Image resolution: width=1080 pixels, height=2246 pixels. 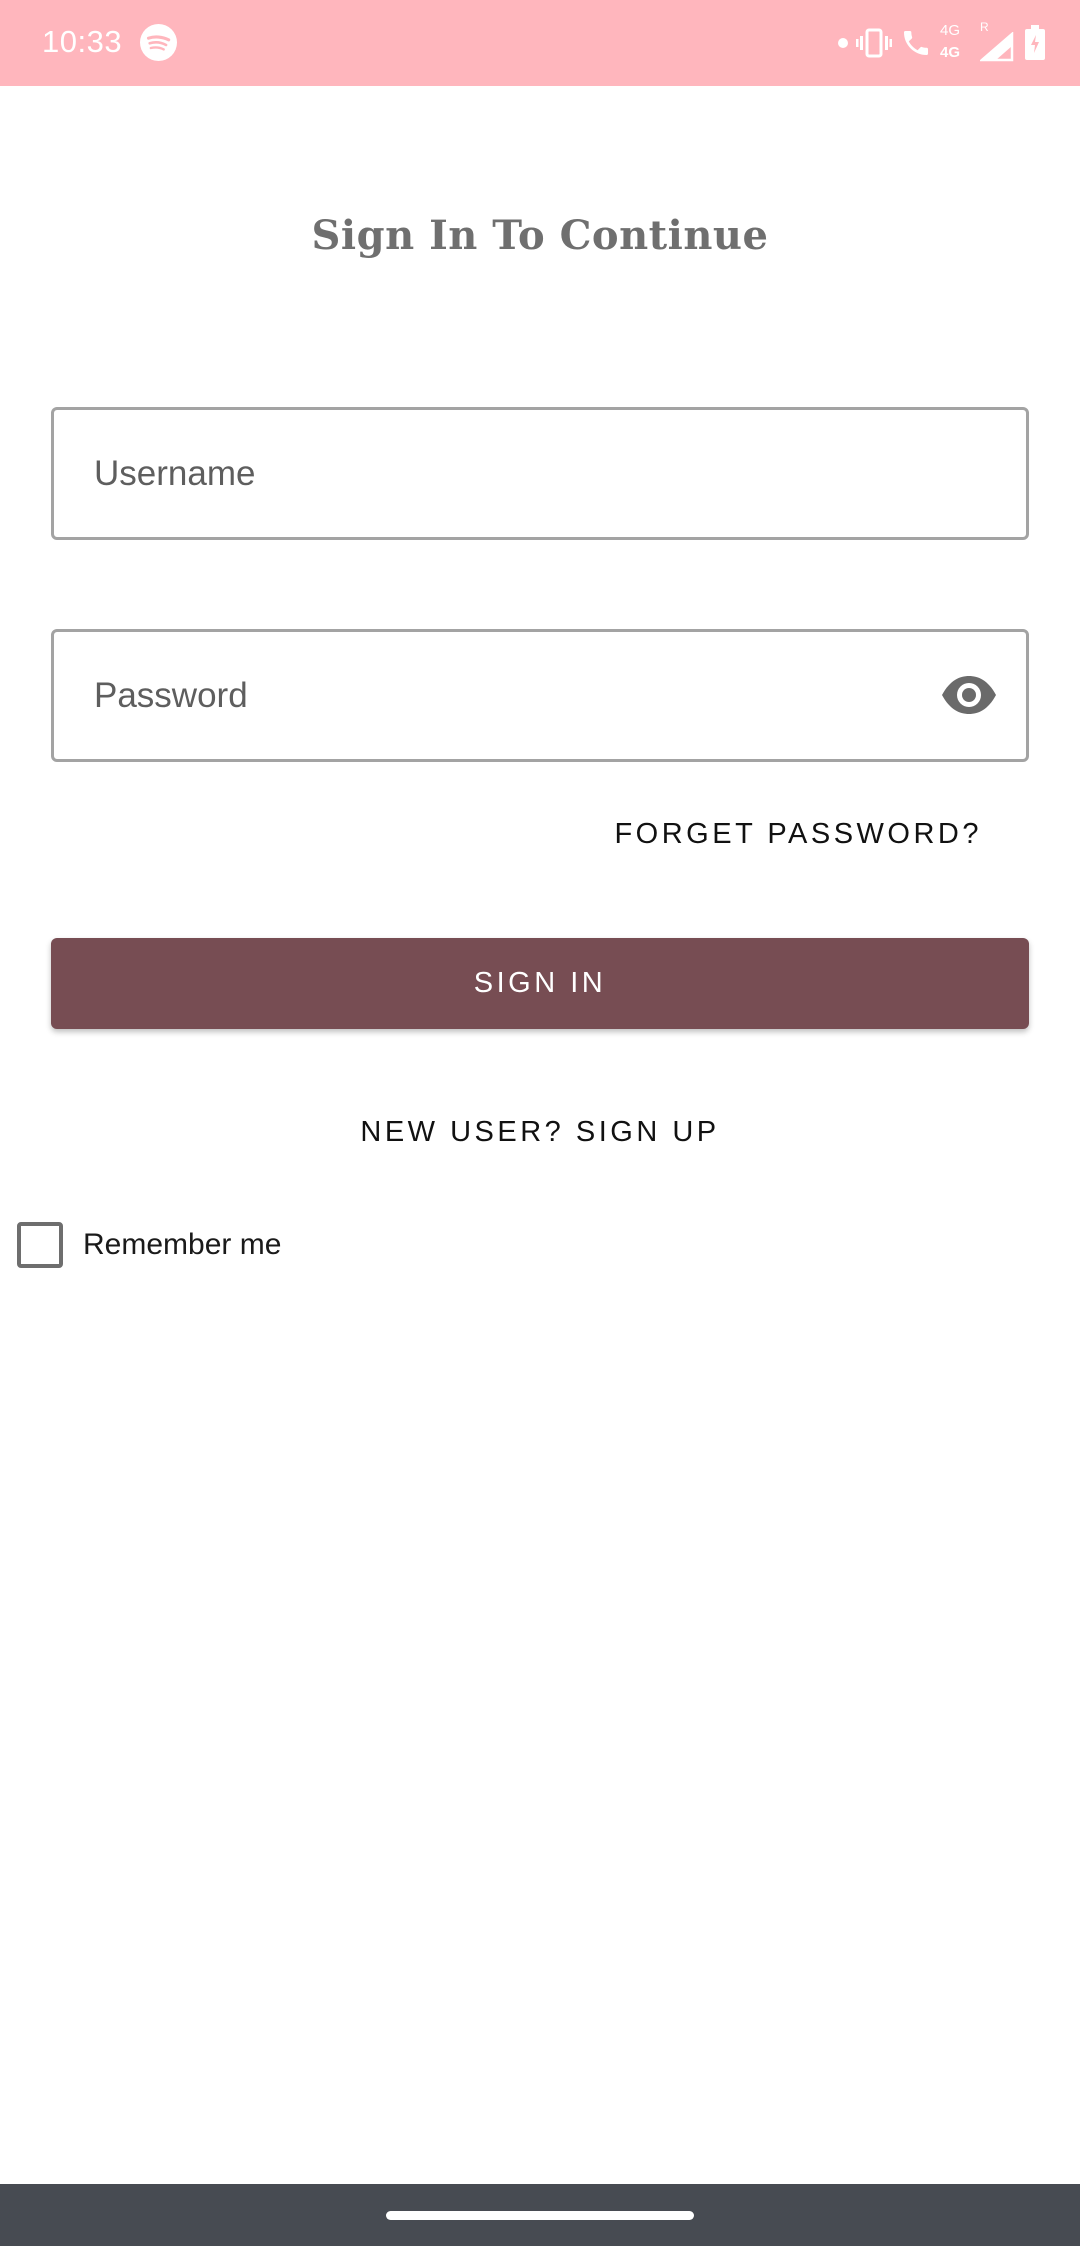 I want to click on password-placeholder: Password, so click(x=171, y=695).